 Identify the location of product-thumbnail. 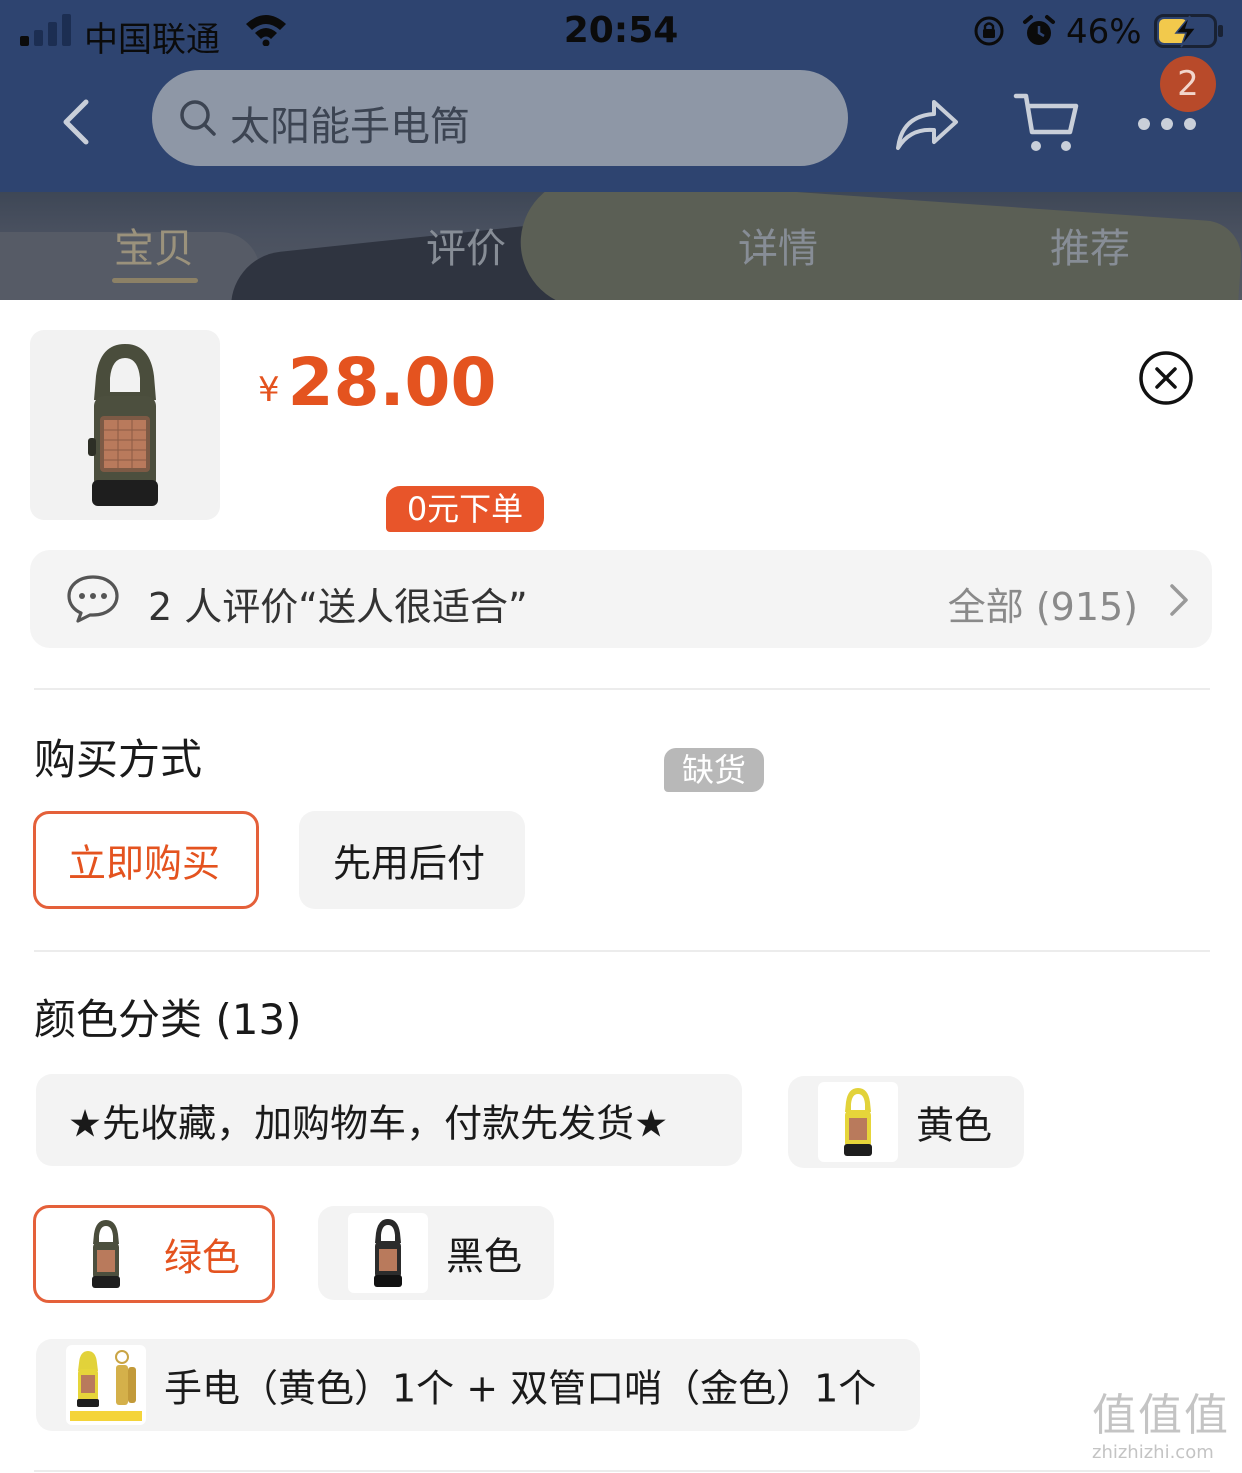
(125, 425).